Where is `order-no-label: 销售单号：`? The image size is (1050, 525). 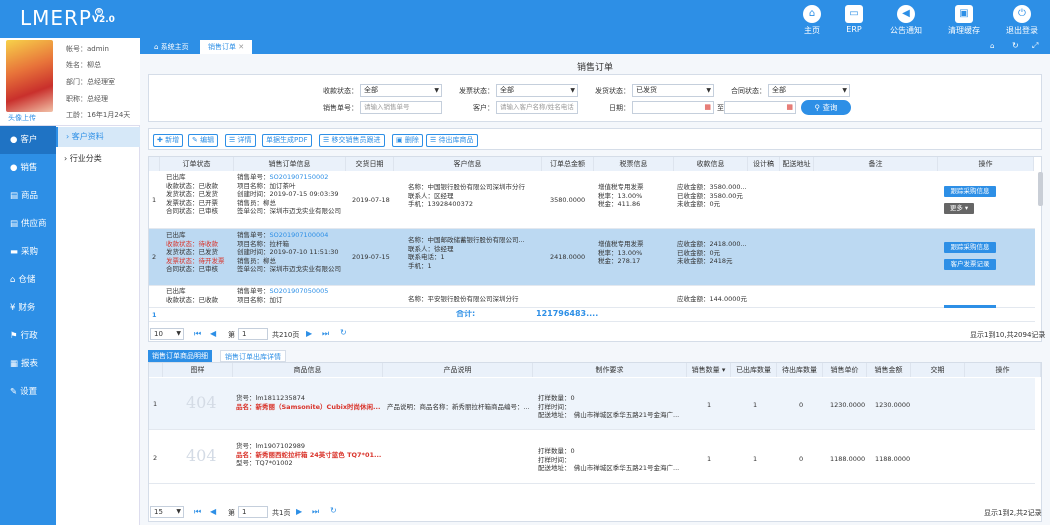 order-no-label: 销售单号： is located at coordinates (340, 108).